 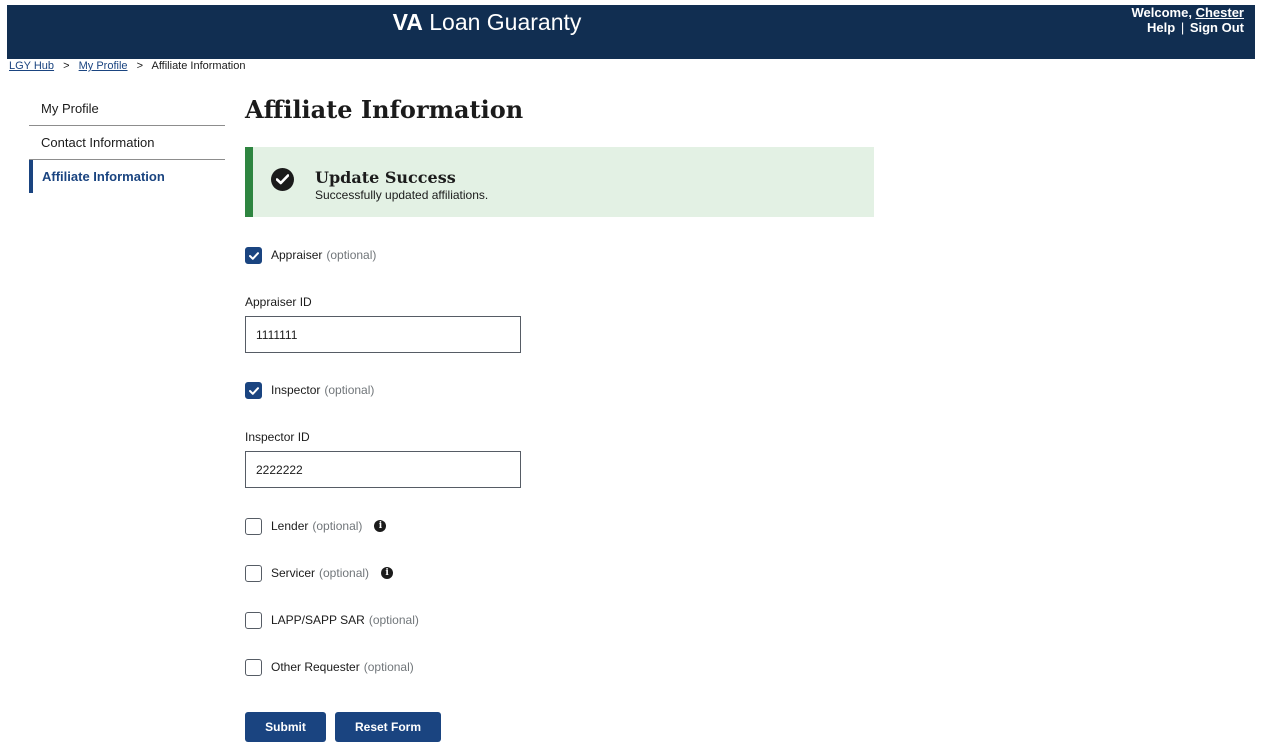 What do you see at coordinates (198, 66) in the screenshot?
I see `breadcrumb-current: Affiliate Information` at bounding box center [198, 66].